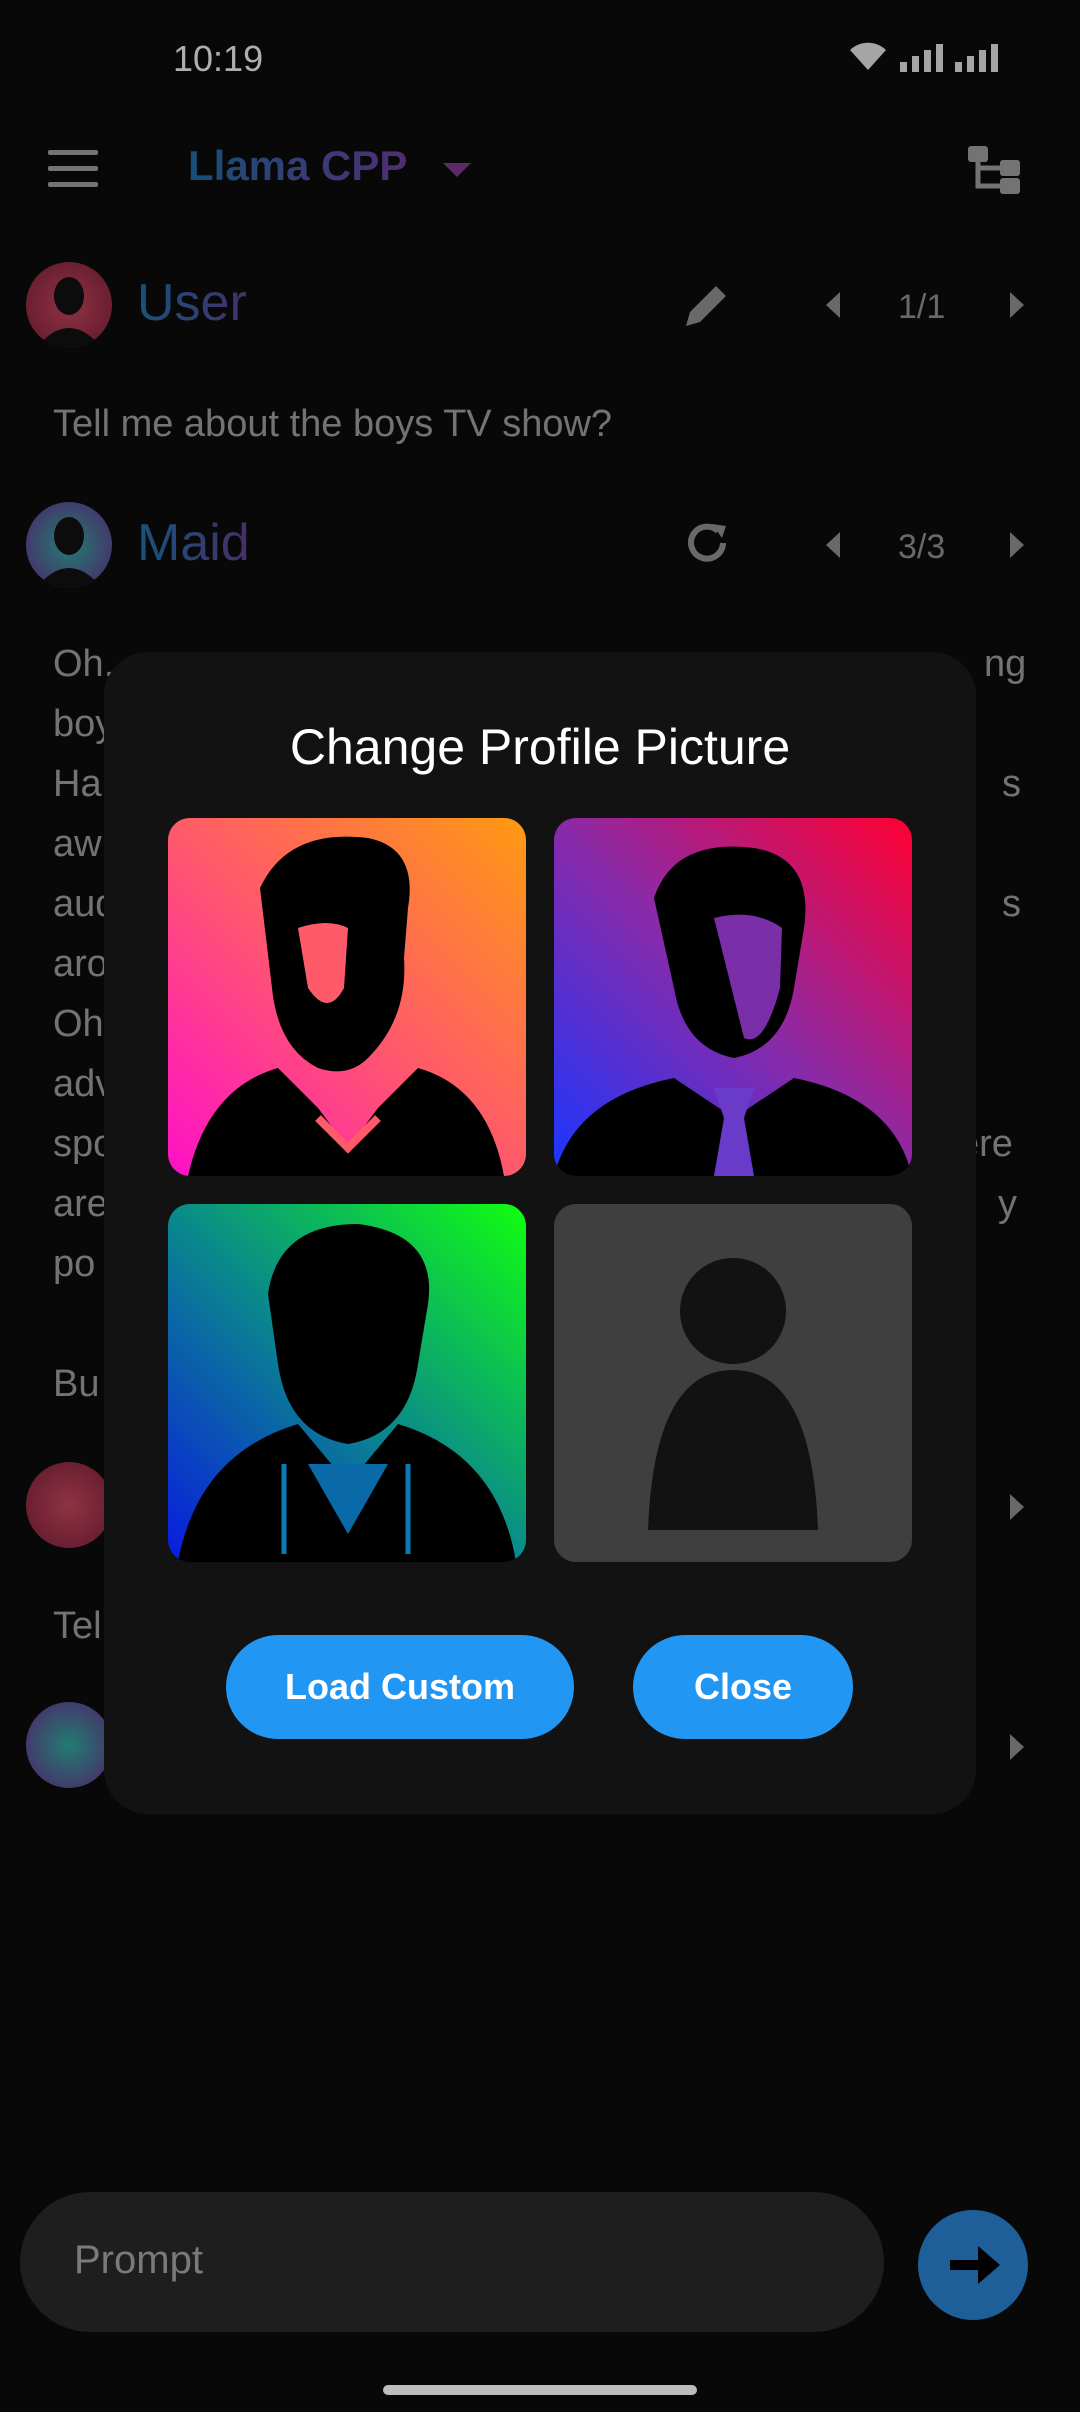 Image resolution: width=1080 pixels, height=2412 pixels. I want to click on close-button: Close, so click(743, 1687).